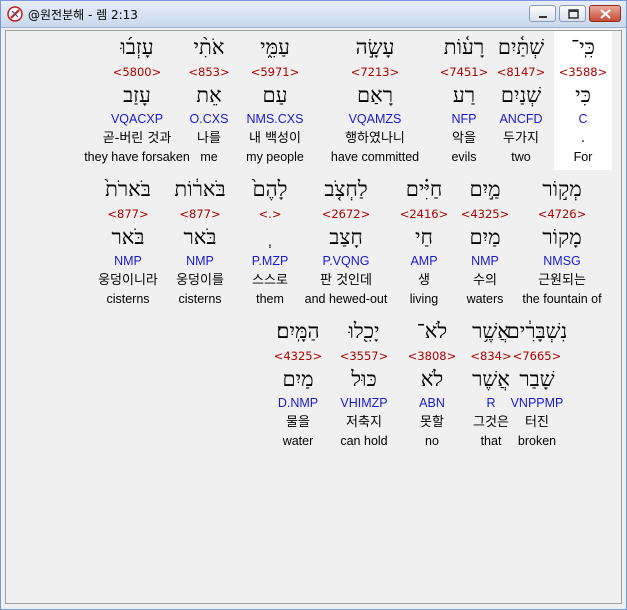  Describe the element at coordinates (298, 422) in the screenshot. I see `korean-gloss: 물을` at that location.